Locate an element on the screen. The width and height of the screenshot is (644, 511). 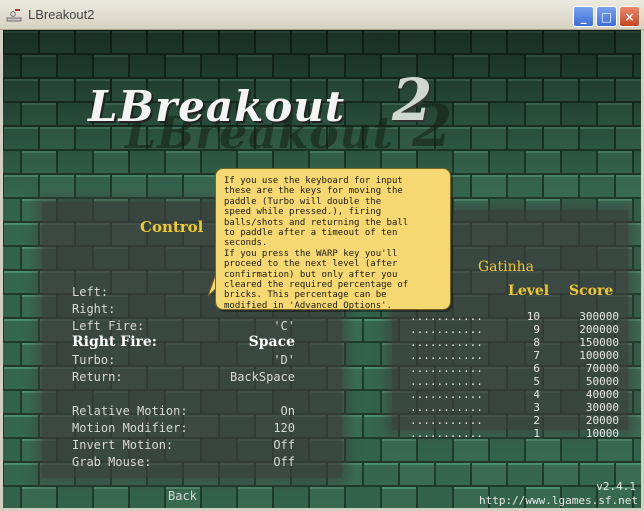
highscore-score: 300000 is located at coordinates (599, 316).